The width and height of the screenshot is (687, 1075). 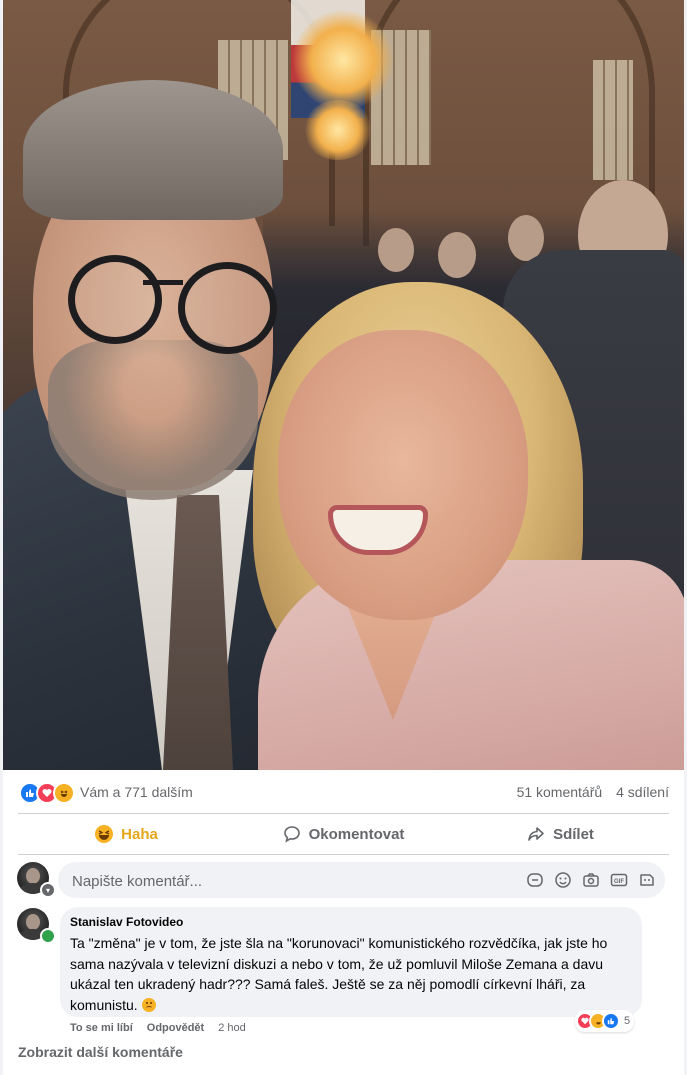 What do you see at coordinates (535, 880) in the screenshot?
I see `sticker-icon` at bounding box center [535, 880].